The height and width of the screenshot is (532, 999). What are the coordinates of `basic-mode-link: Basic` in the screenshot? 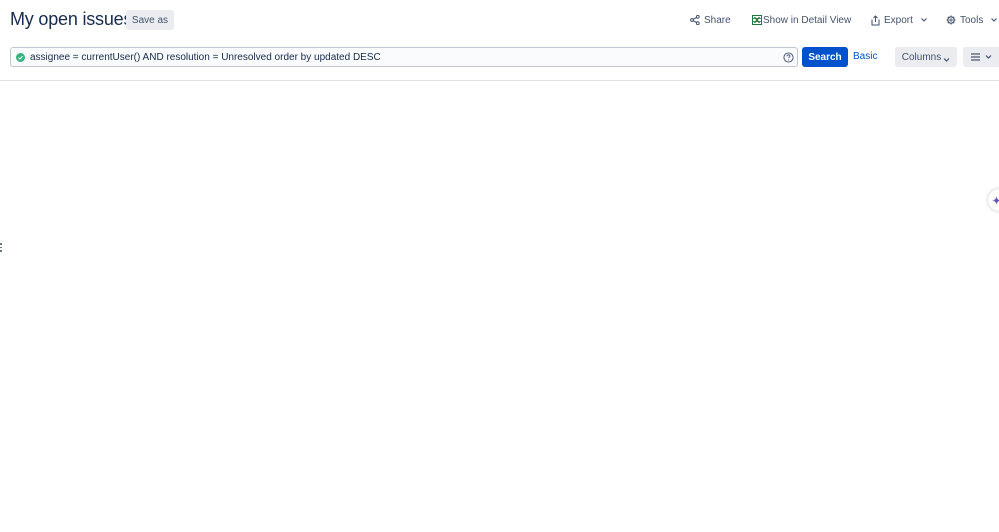 It's located at (865, 56).